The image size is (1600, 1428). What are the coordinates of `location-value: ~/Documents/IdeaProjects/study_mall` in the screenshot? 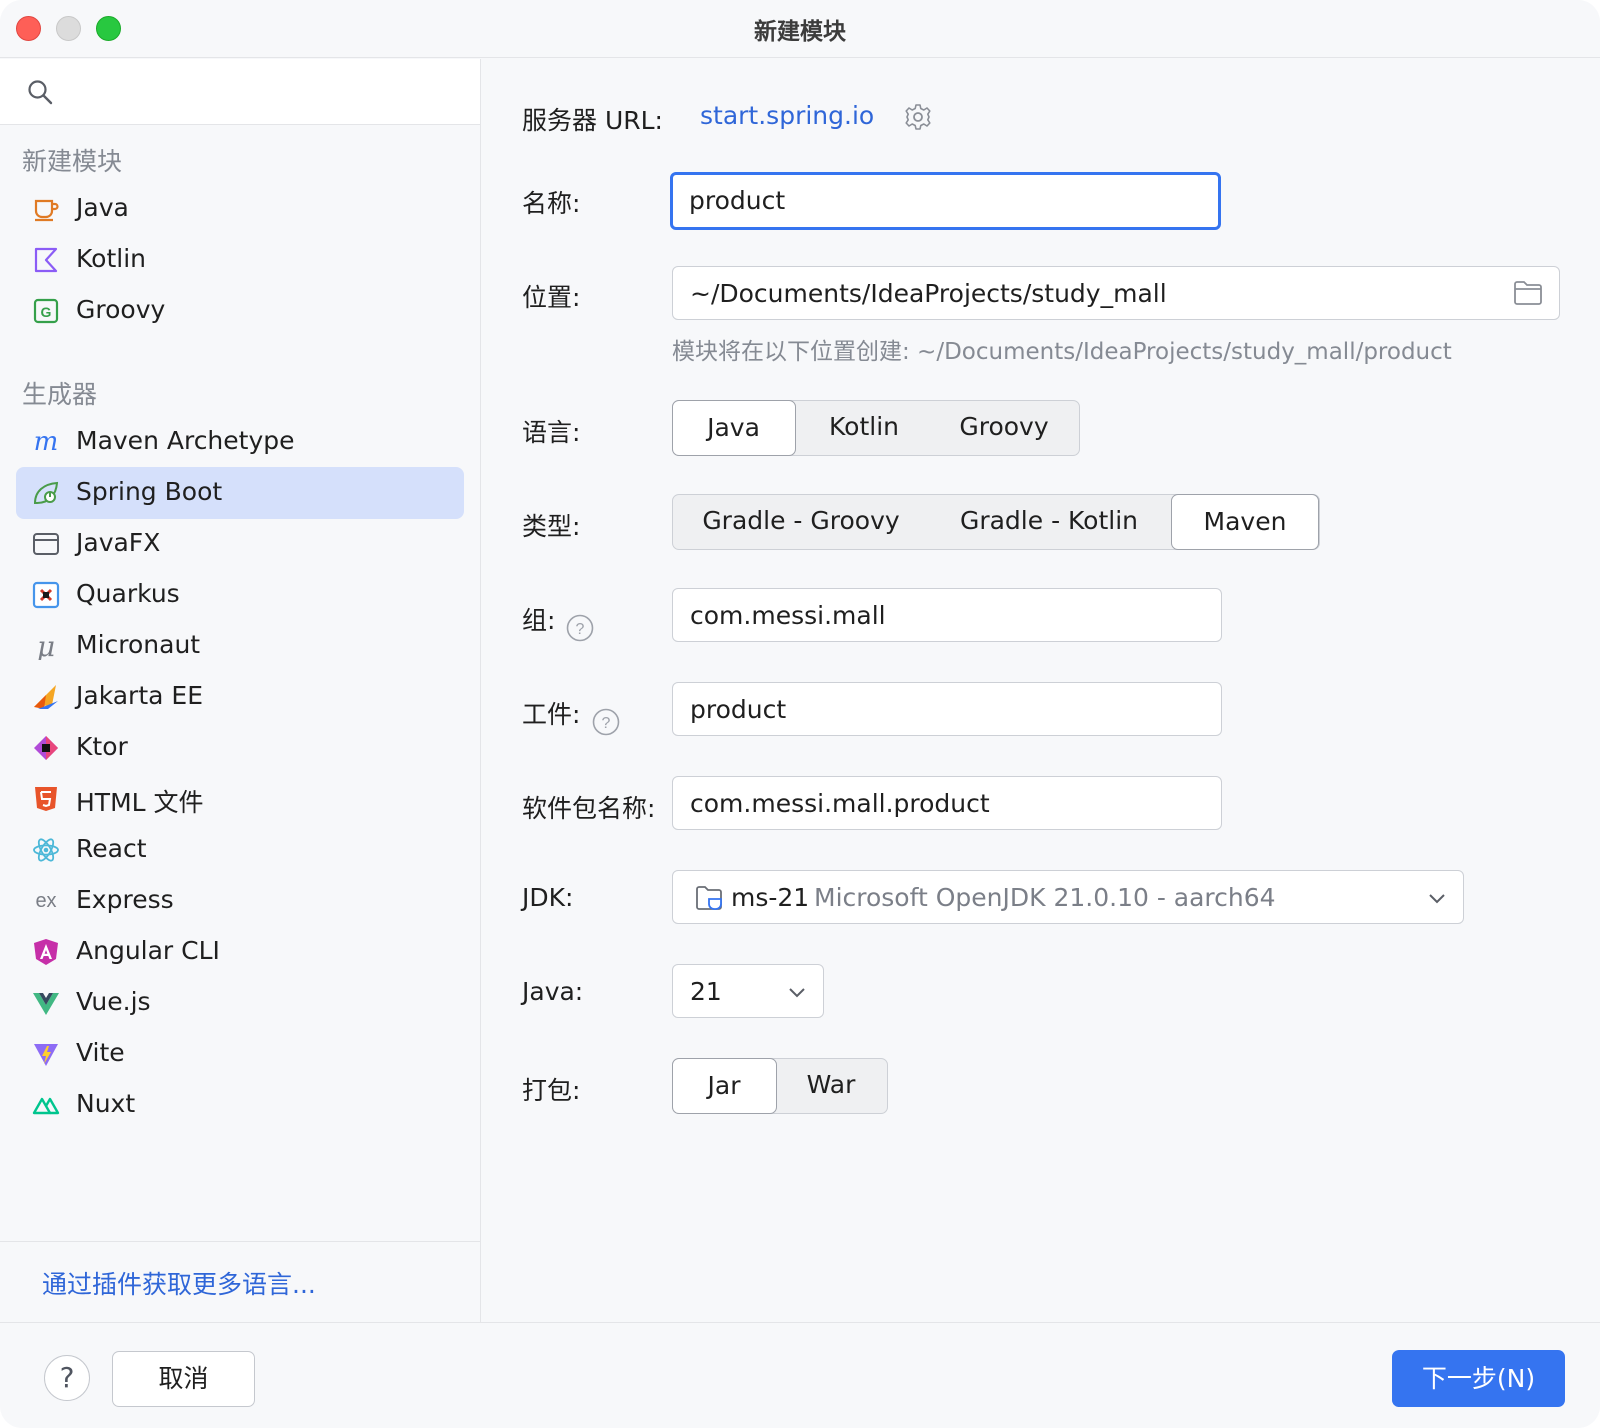 It's located at (928, 293).